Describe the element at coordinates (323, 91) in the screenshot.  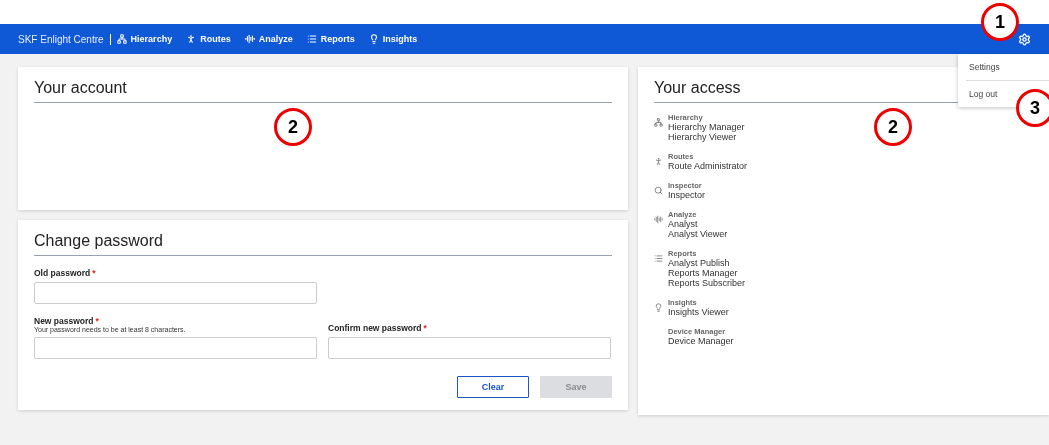
I see `card-title: Your account` at that location.